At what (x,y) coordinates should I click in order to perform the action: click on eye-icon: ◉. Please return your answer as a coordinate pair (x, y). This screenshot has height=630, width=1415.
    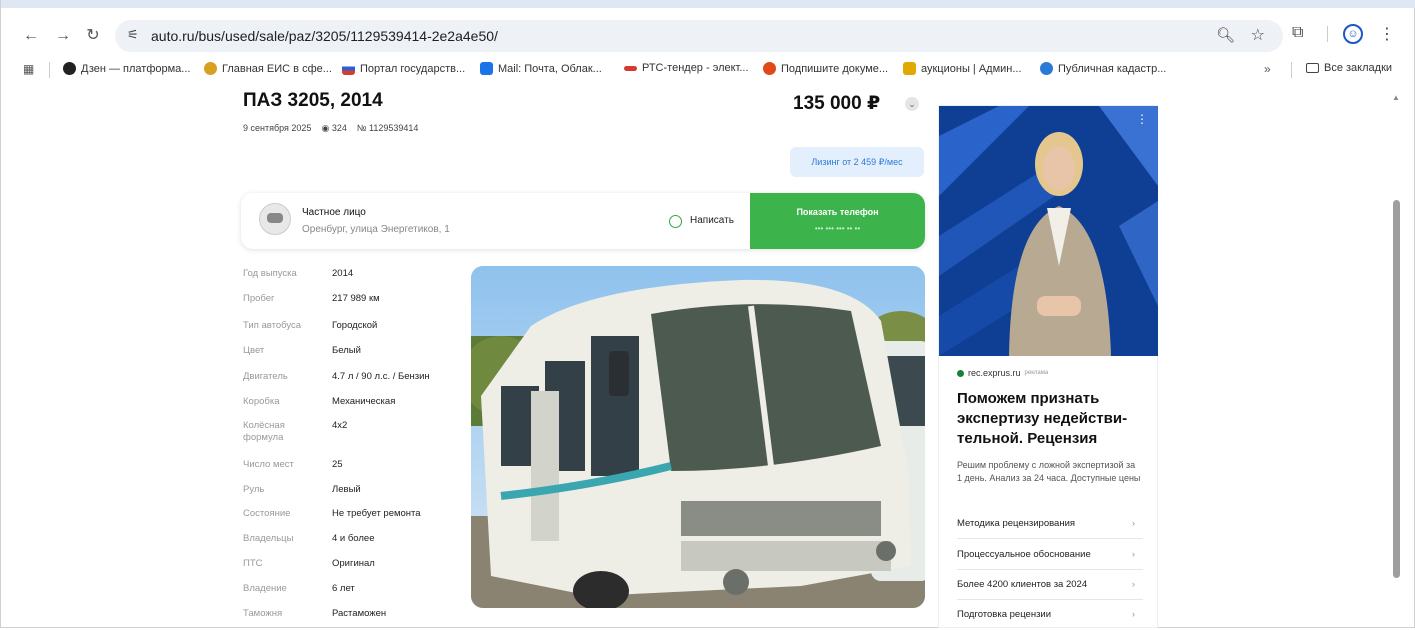
    Looking at the image, I should click on (325, 128).